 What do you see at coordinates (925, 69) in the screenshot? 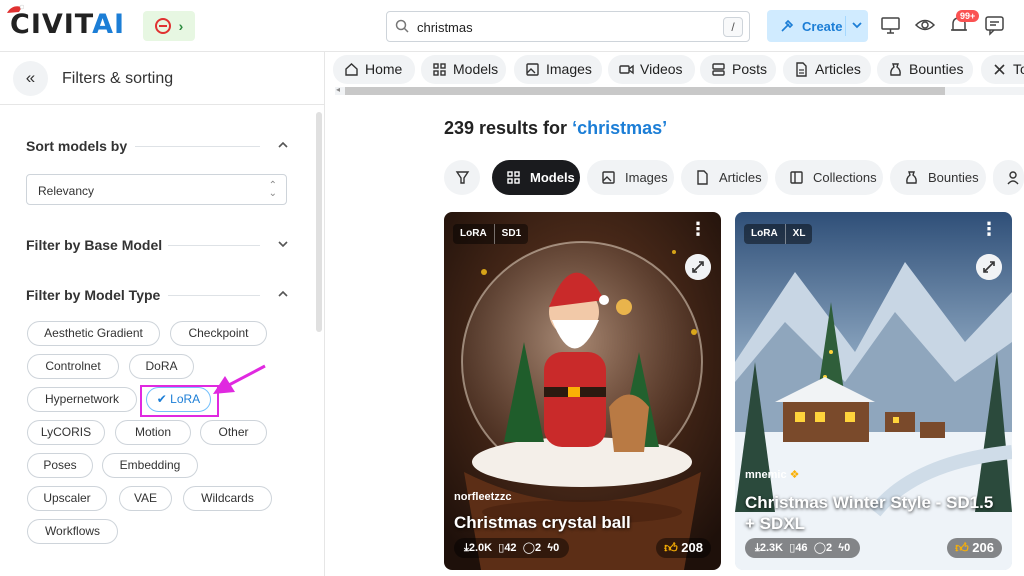
I see `tab-bounties: Bounties` at bounding box center [925, 69].